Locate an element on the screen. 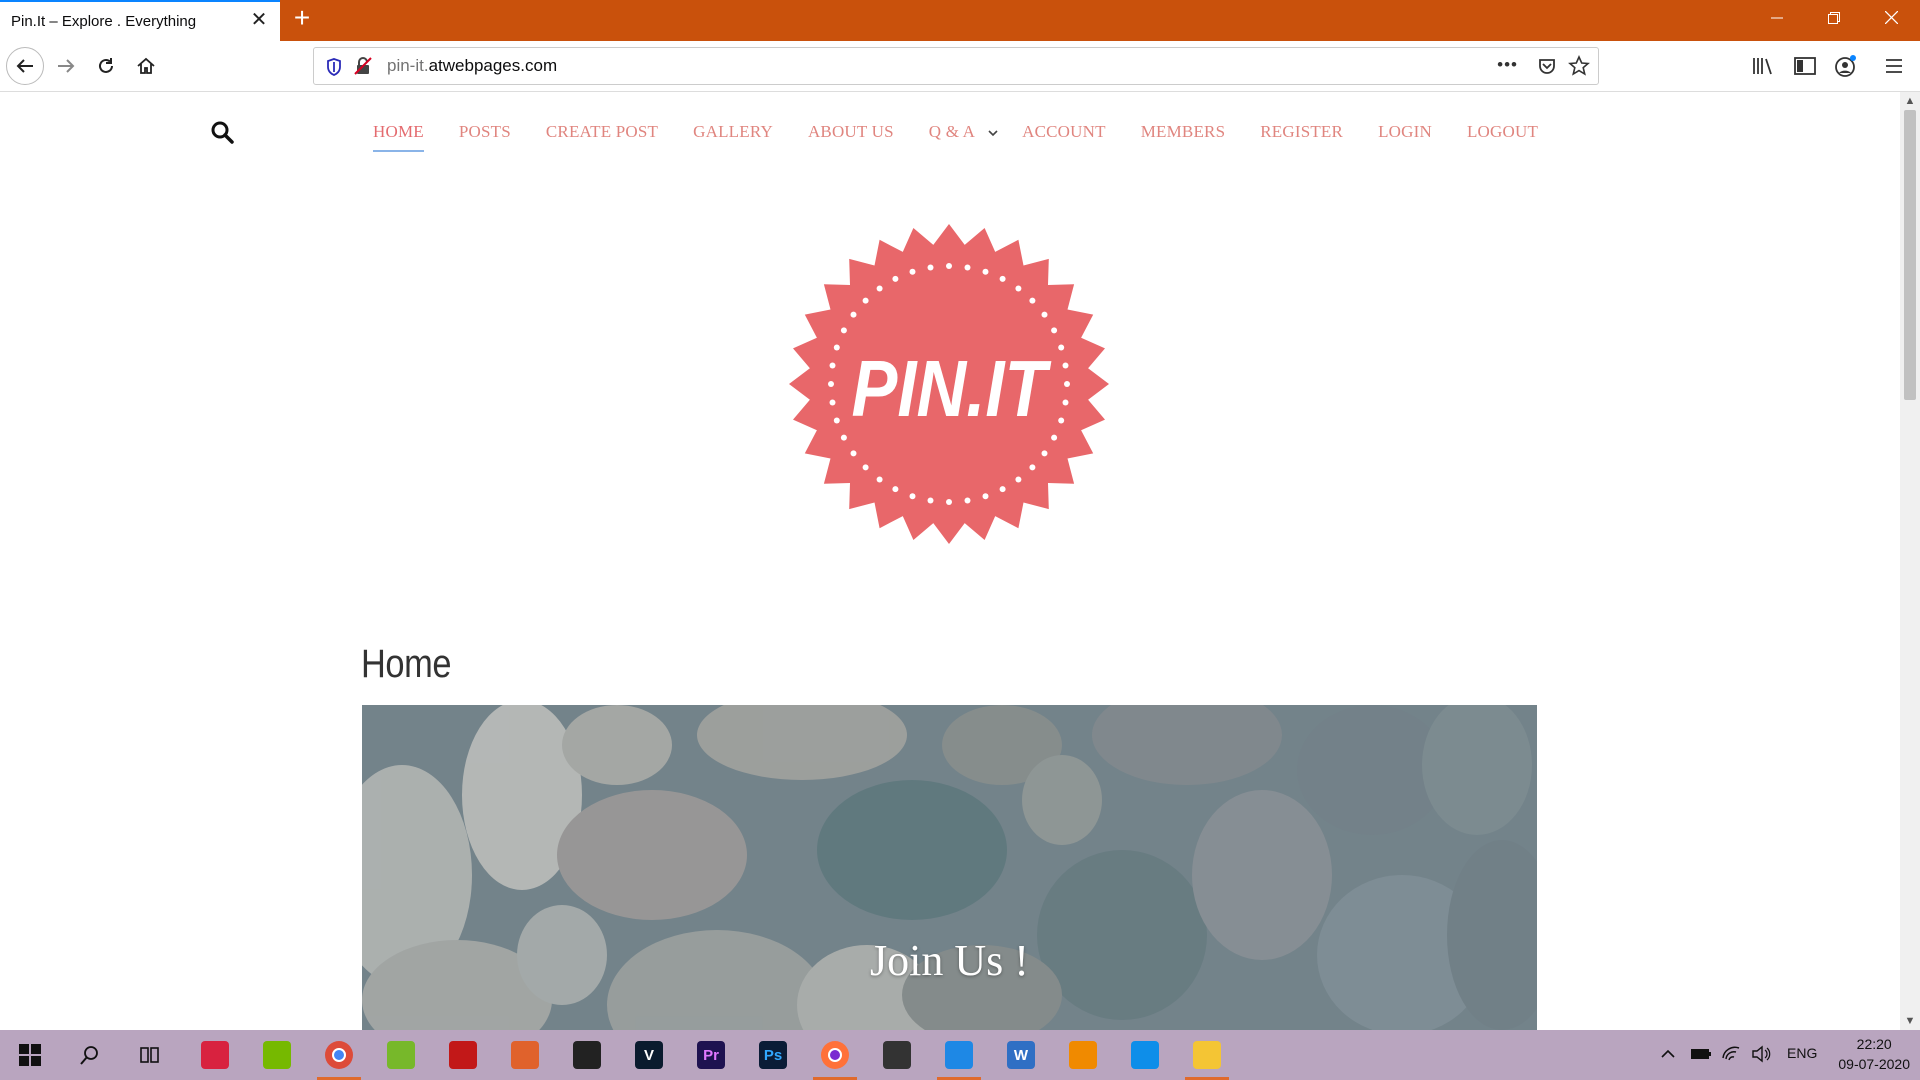 The image size is (1920, 1080). page-actions-icon: ••• is located at coordinates (1507, 65).